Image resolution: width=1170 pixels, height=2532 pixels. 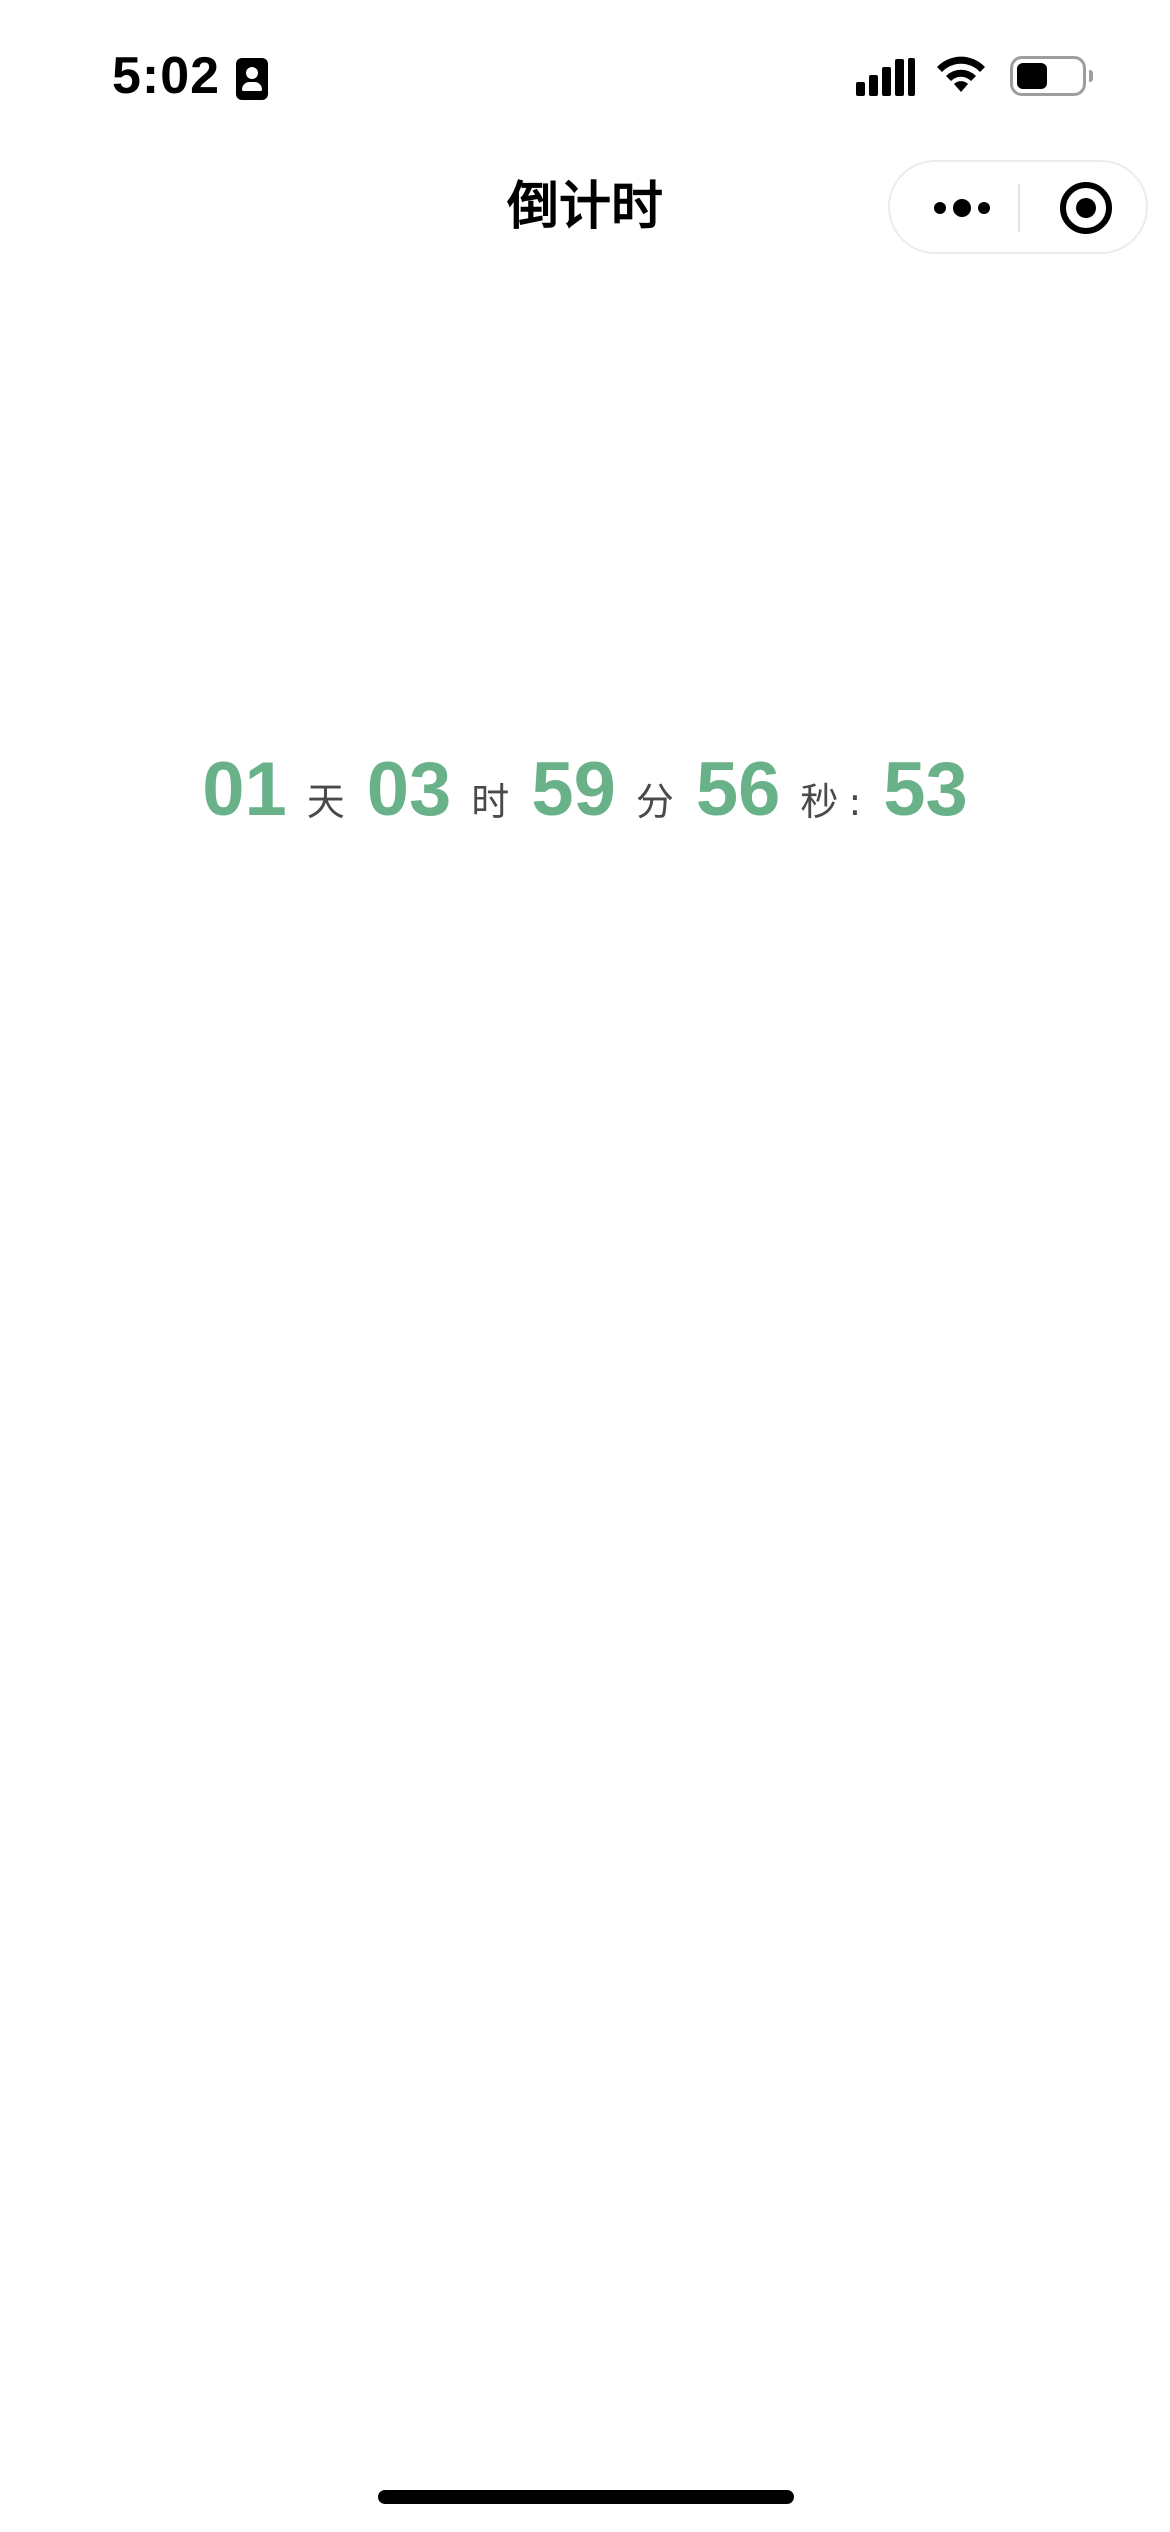 I want to click on home-indicator, so click(x=586, y=2497).